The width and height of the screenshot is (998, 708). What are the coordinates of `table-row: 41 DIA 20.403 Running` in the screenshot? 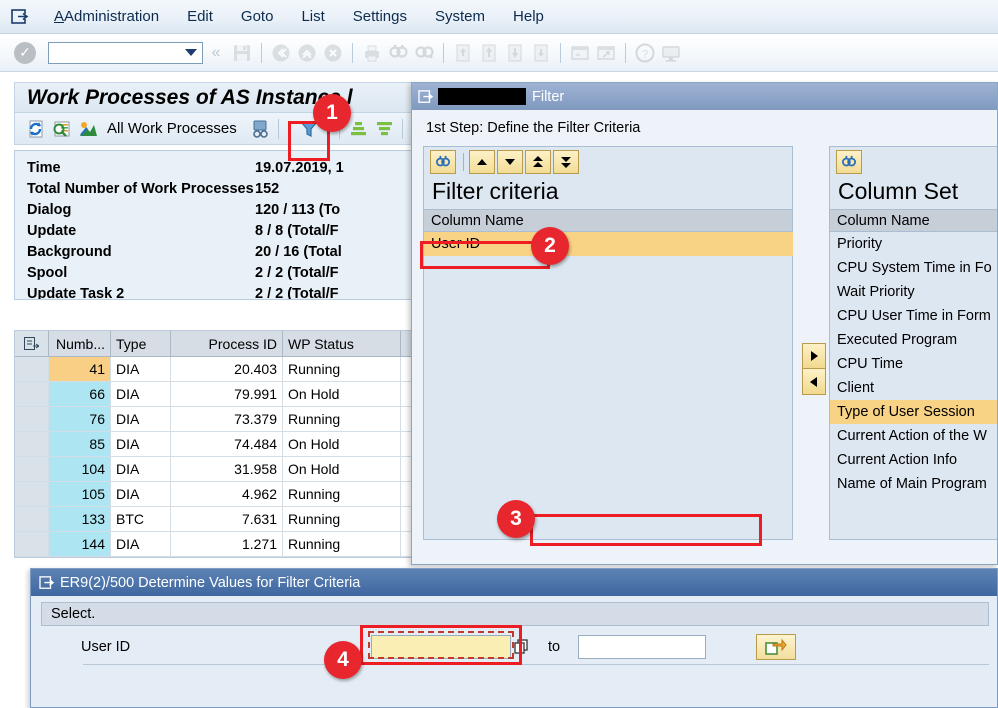 It's located at (223, 369).